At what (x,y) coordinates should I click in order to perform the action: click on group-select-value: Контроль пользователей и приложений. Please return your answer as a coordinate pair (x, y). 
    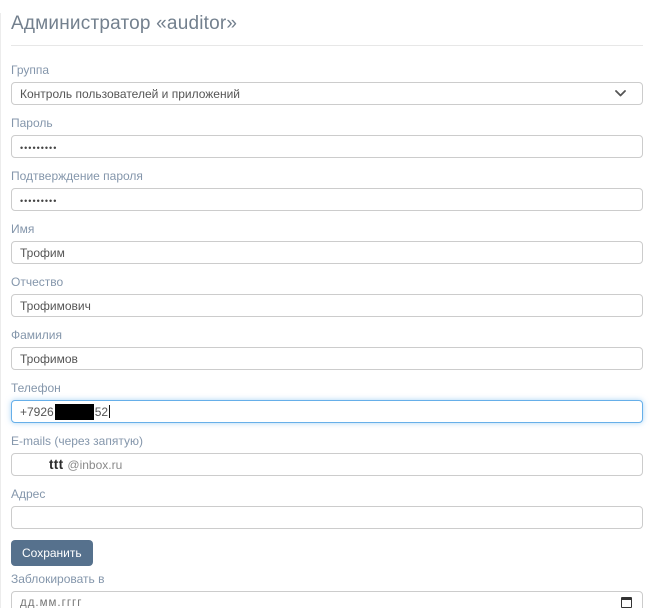
    Looking at the image, I should click on (130, 93).